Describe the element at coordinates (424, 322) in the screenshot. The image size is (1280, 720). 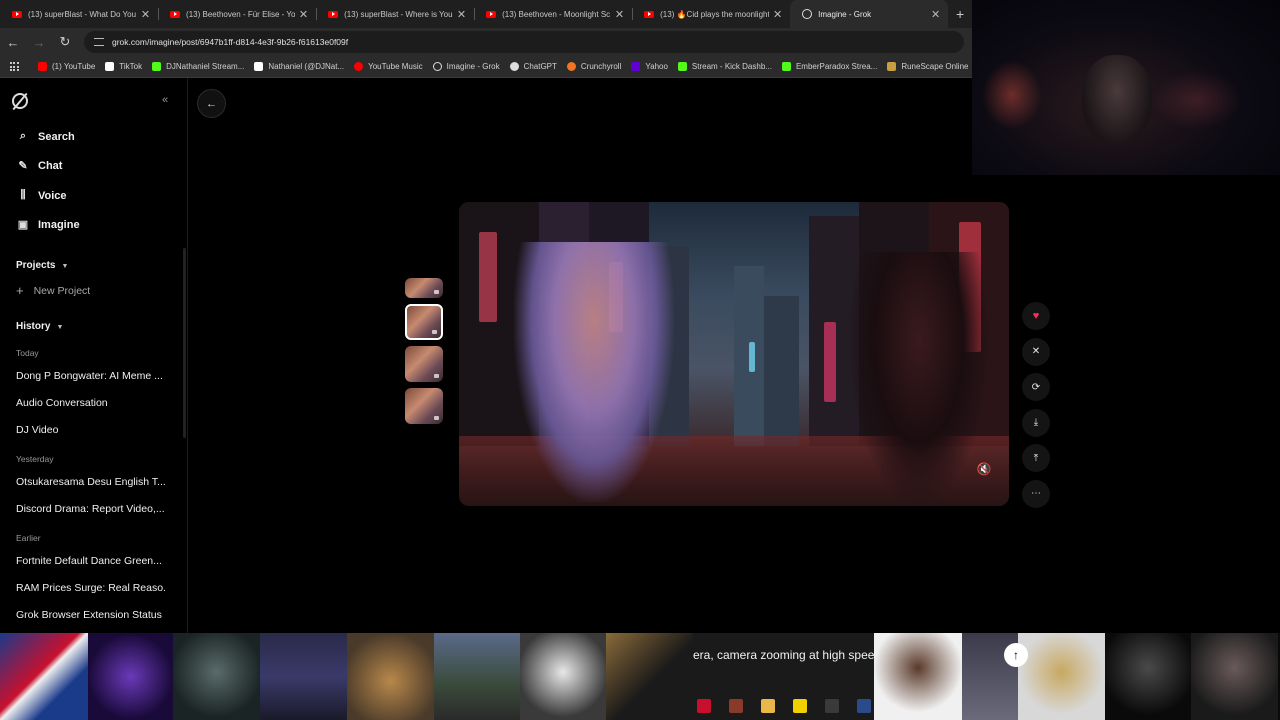
I see `thumbnail-selected` at that location.